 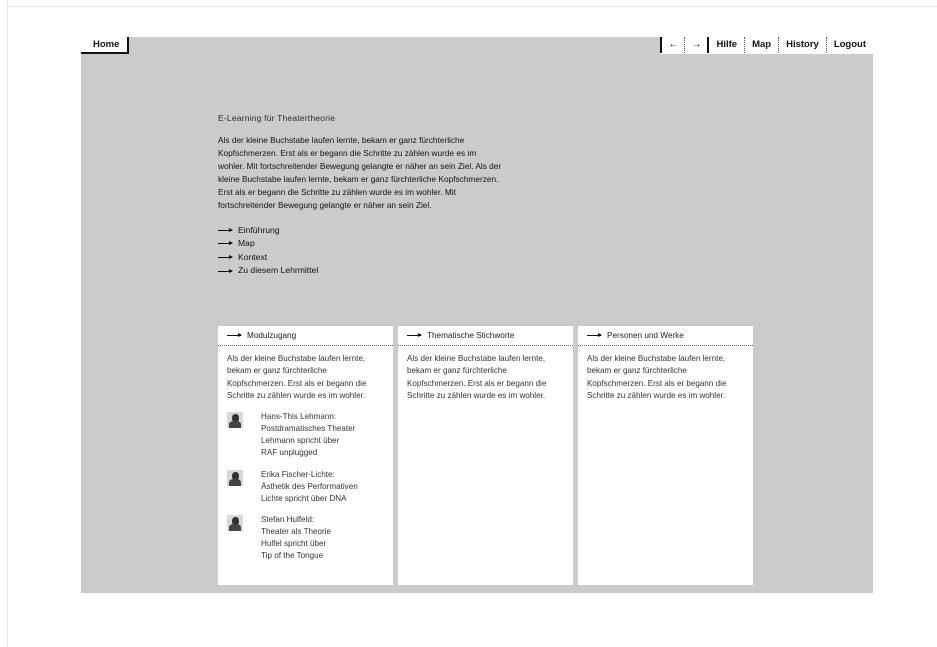 What do you see at coordinates (288, 519) in the screenshot?
I see `person-line: Stefan Hulfeld:` at bounding box center [288, 519].